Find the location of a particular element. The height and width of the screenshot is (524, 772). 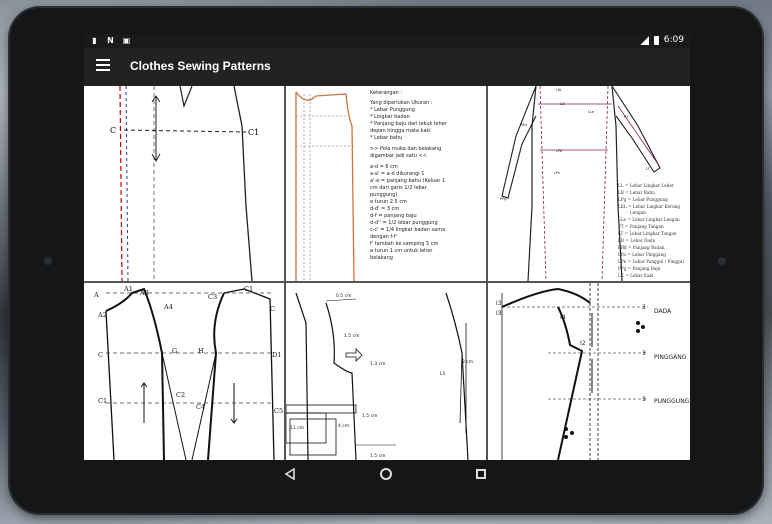

note-5: depan hingga mata kaki is located at coordinates (400, 131).